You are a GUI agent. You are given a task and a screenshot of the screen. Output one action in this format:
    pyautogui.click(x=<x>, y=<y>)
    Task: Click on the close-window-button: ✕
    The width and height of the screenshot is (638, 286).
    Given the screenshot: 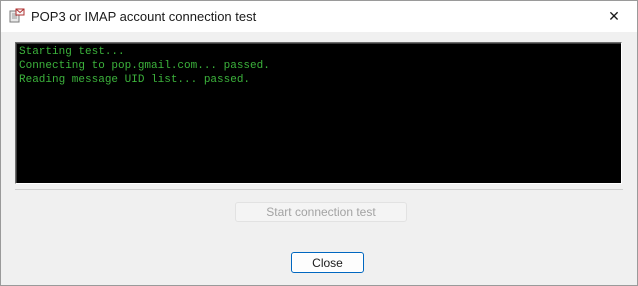 What is the action you would take?
    pyautogui.click(x=614, y=16)
    